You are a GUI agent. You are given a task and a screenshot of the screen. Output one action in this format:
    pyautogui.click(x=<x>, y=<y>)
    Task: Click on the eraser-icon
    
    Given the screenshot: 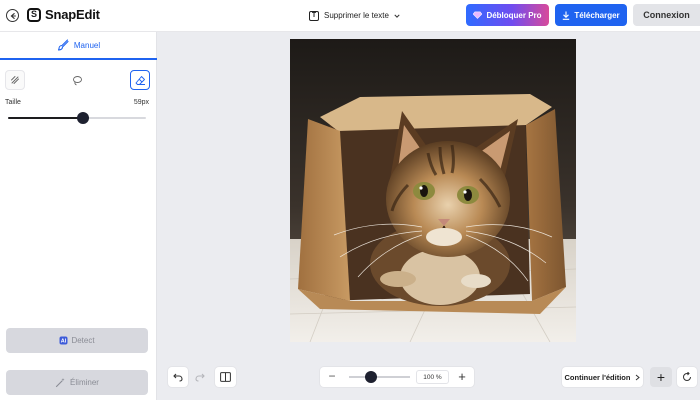 What is the action you would take?
    pyautogui.click(x=140, y=80)
    